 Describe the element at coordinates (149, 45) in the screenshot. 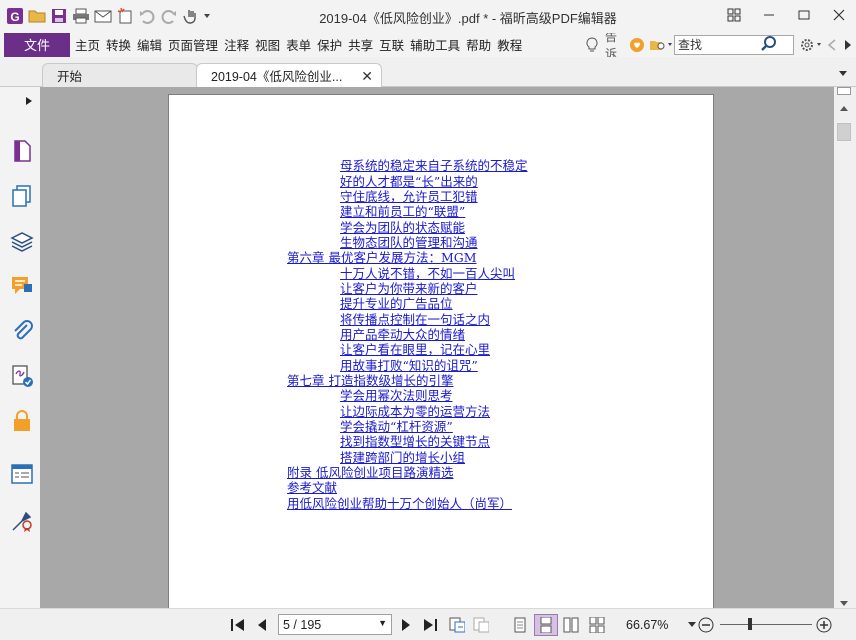

I see `menu-edit: 编辑` at that location.